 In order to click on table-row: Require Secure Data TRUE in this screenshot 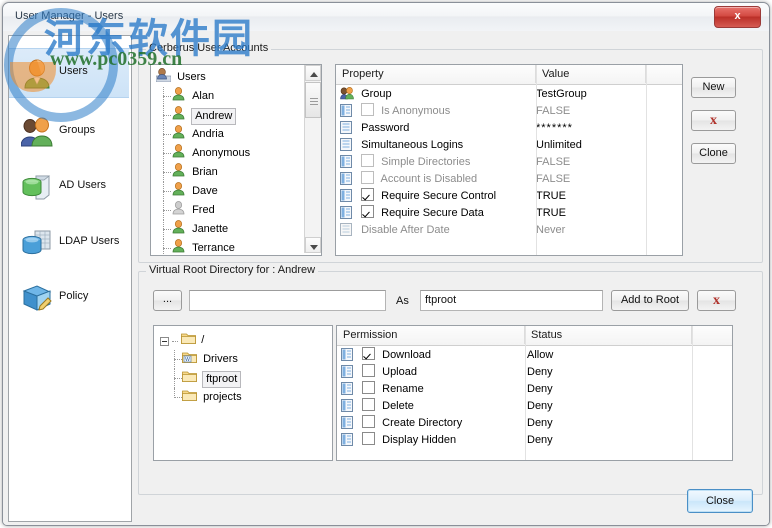, I will do `click(509, 213)`.